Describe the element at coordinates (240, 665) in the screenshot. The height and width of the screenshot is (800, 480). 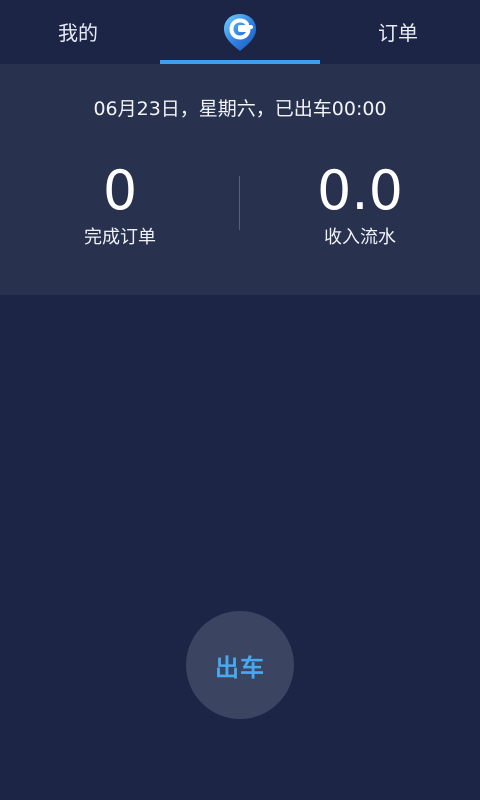
I see `start-driving-button: 出车` at that location.